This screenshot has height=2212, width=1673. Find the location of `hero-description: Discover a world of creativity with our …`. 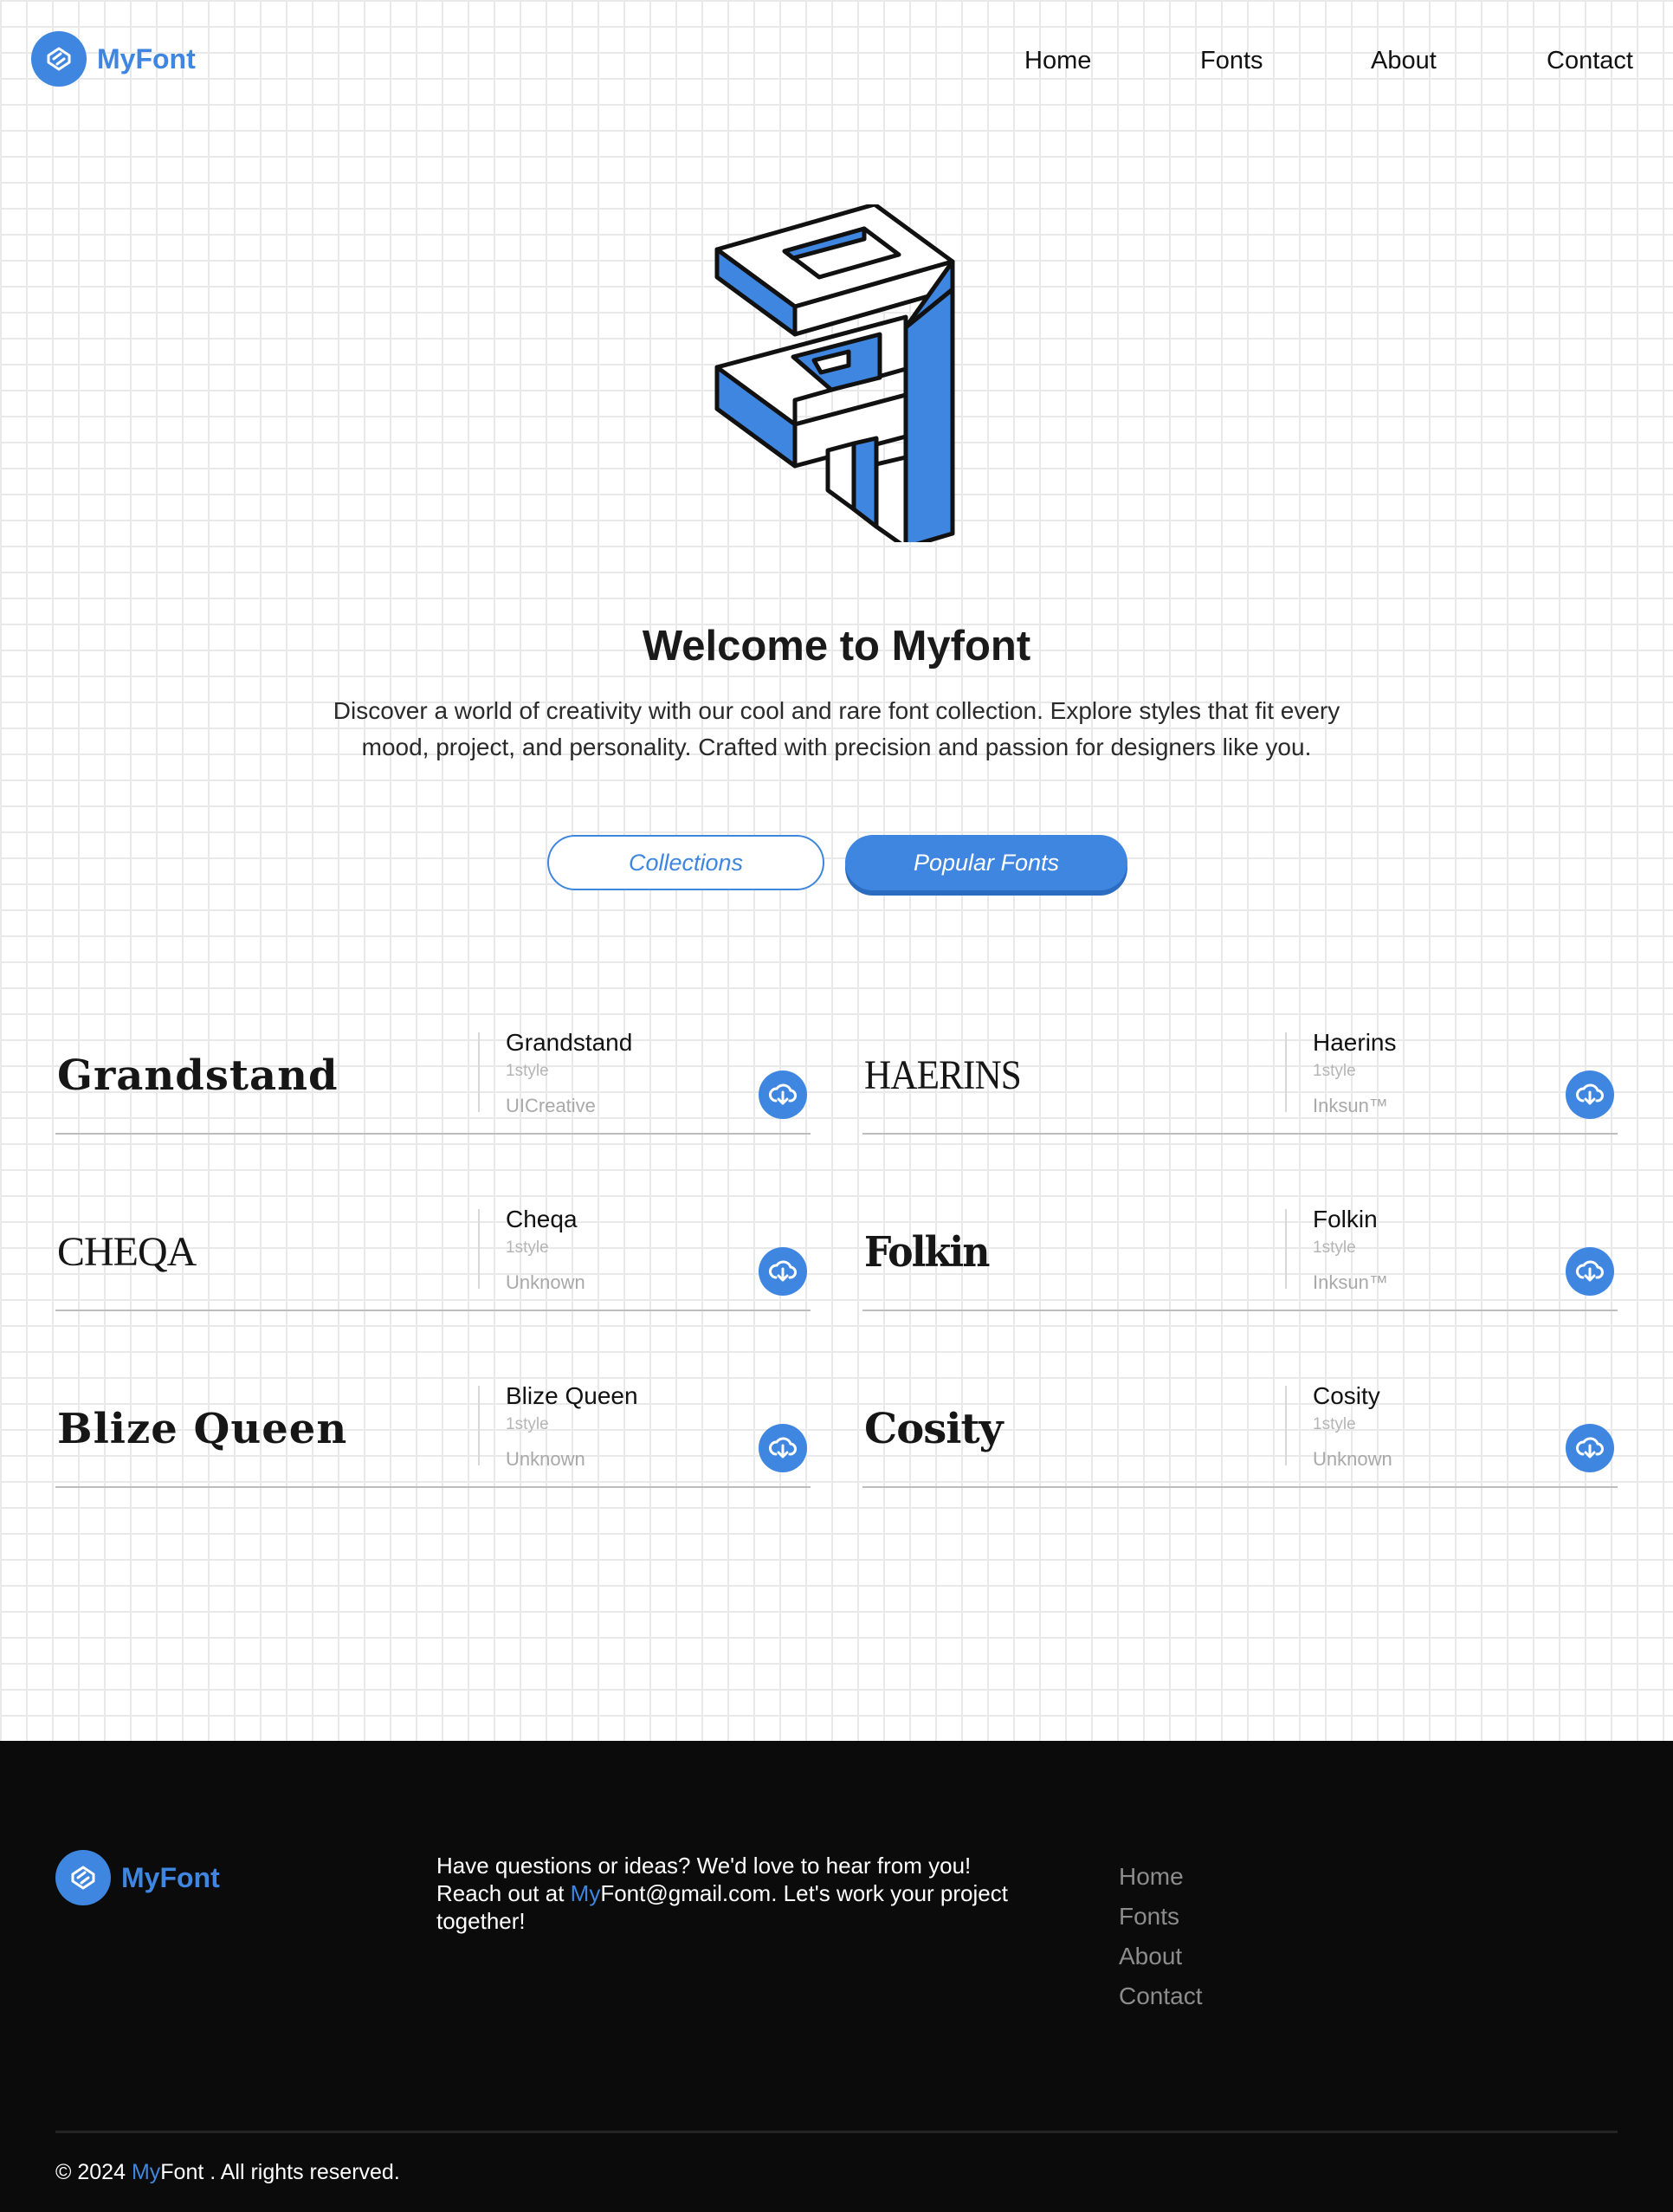

hero-description: Discover a world of creativity with our … is located at coordinates (836, 728).